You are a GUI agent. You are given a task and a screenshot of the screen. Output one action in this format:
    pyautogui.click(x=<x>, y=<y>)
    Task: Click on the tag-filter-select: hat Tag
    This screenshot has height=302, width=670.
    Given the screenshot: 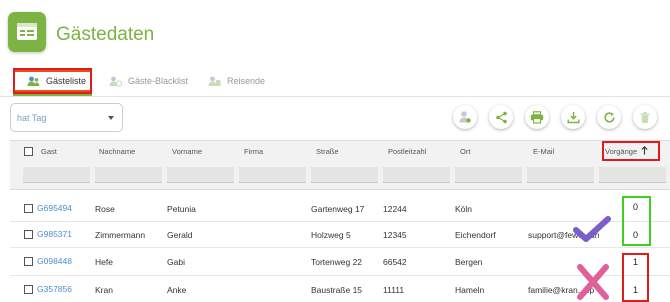 What is the action you would take?
    pyautogui.click(x=66, y=117)
    